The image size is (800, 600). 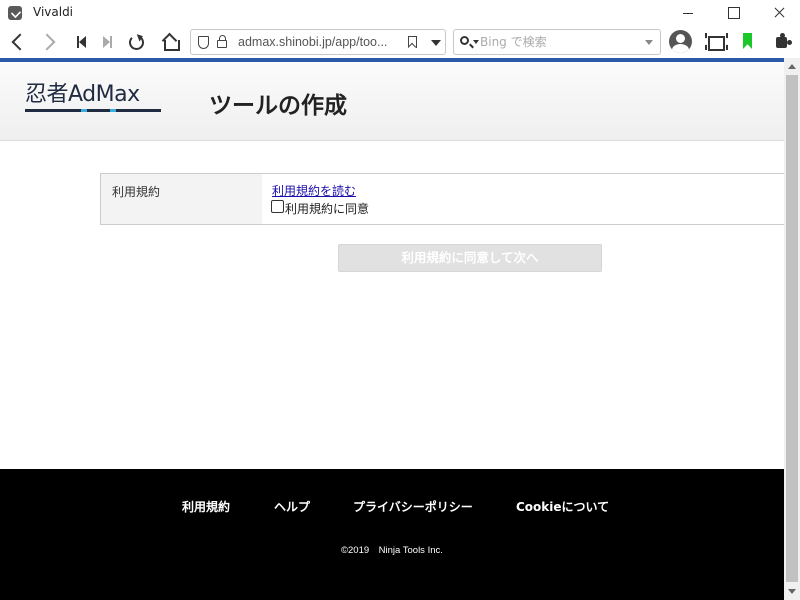 I want to click on admax-logo: 忍者AdMax, so click(x=93, y=98).